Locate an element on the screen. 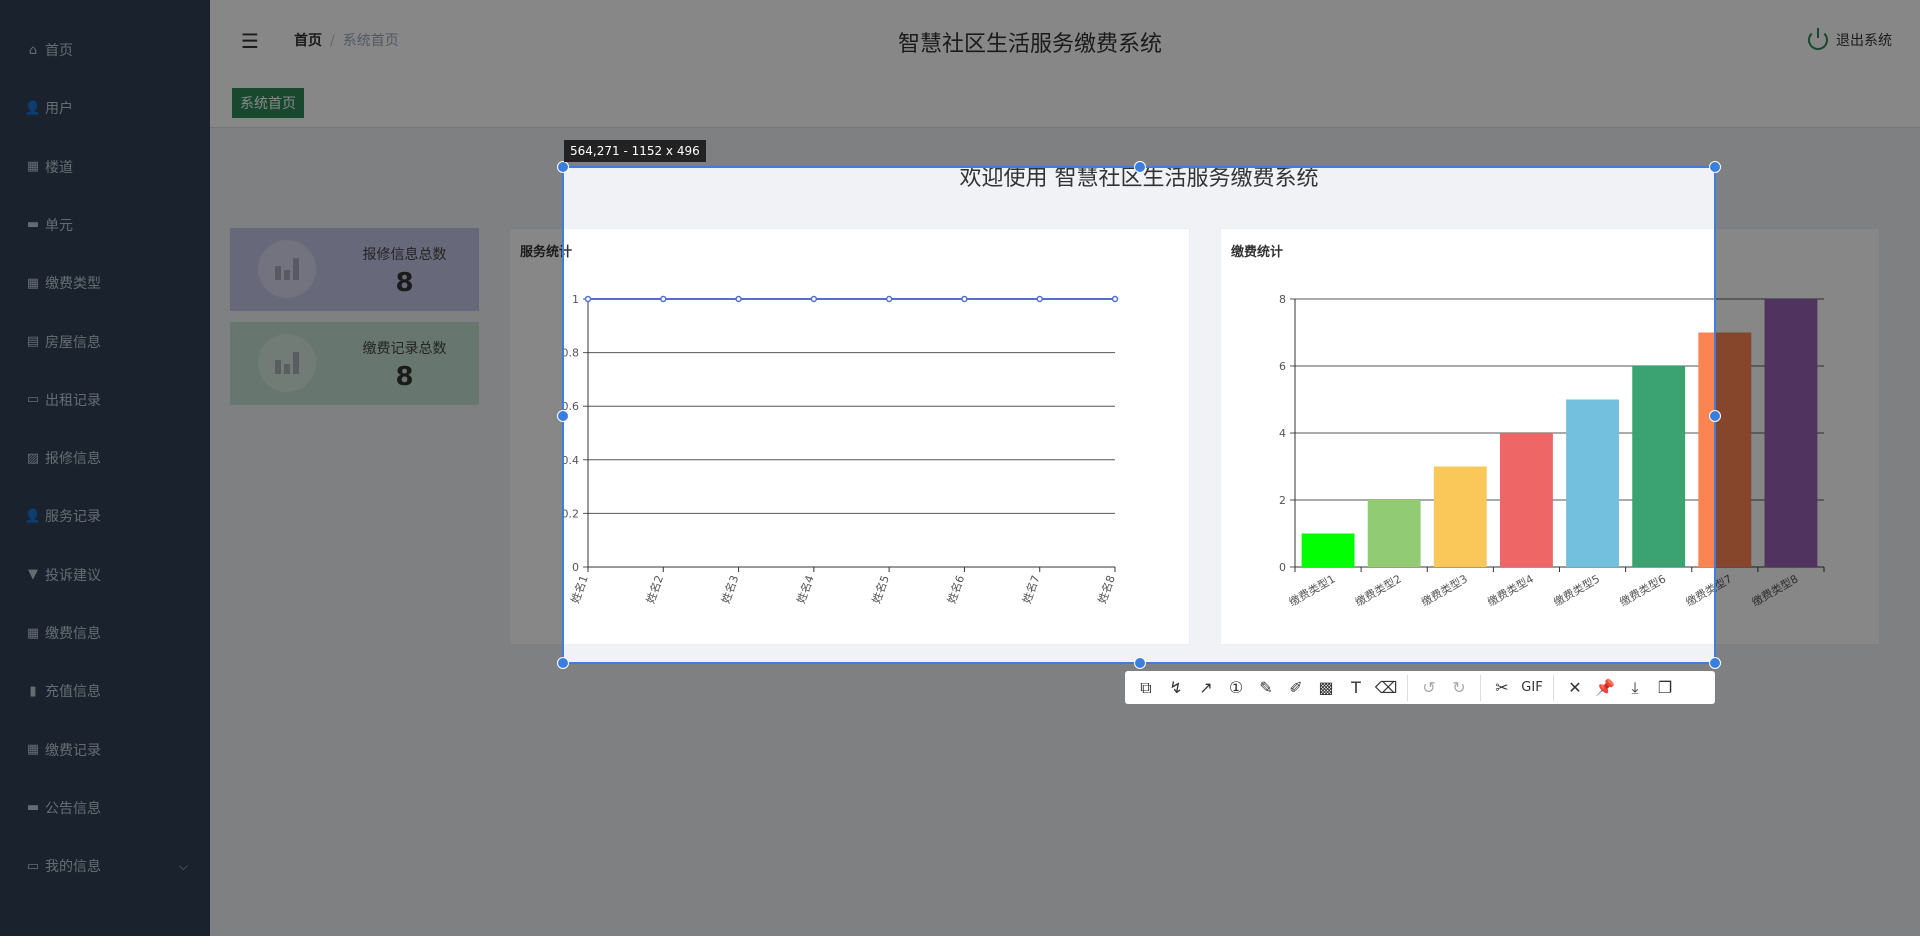 The width and height of the screenshot is (1920, 936). pin-button: 📌 is located at coordinates (1605, 688).